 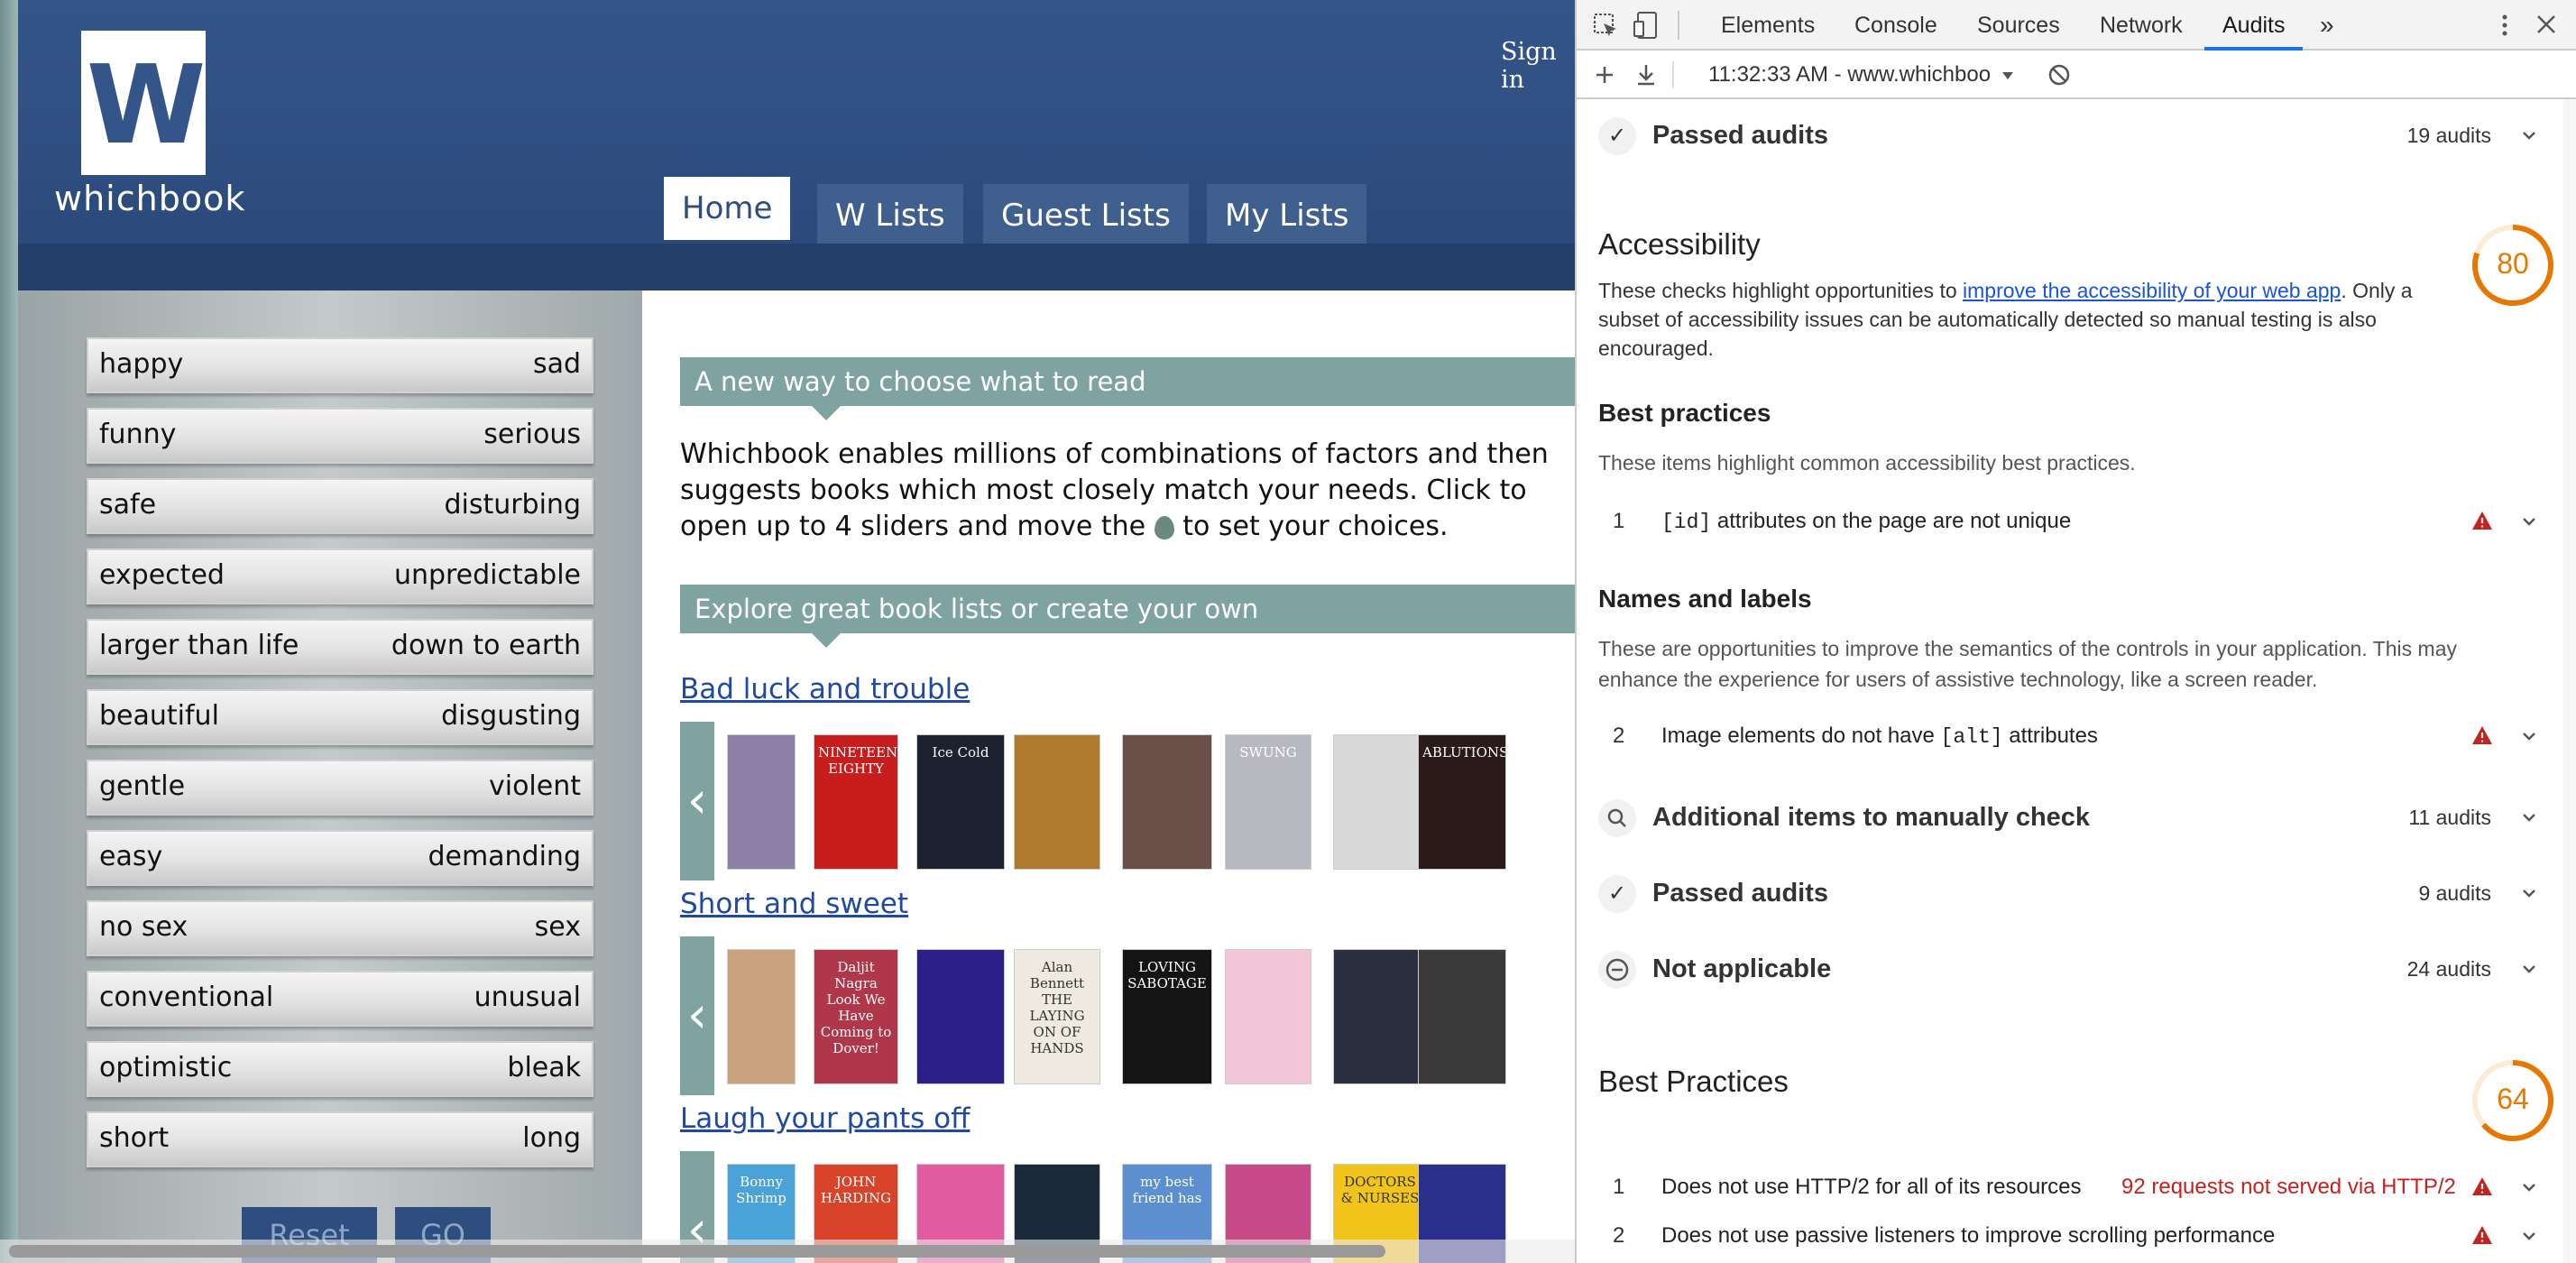 What do you see at coordinates (340, 1069) in the screenshot?
I see `slider-row: optimistic bleak` at bounding box center [340, 1069].